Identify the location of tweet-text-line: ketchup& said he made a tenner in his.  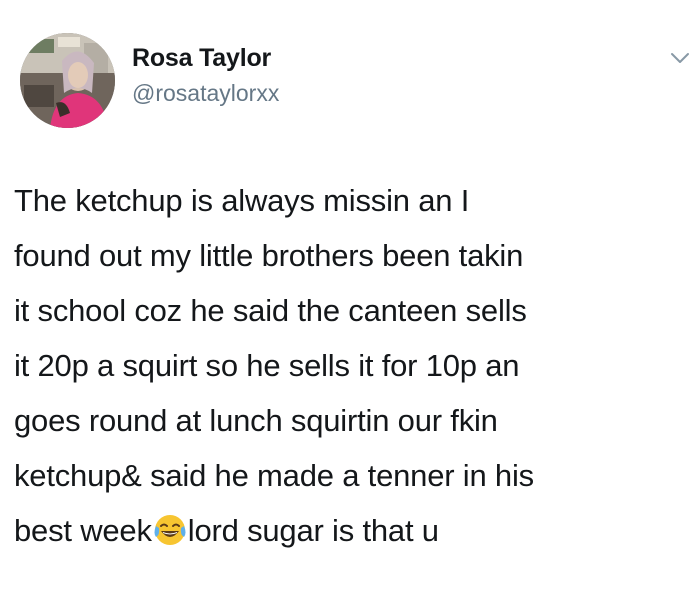
(274, 475).